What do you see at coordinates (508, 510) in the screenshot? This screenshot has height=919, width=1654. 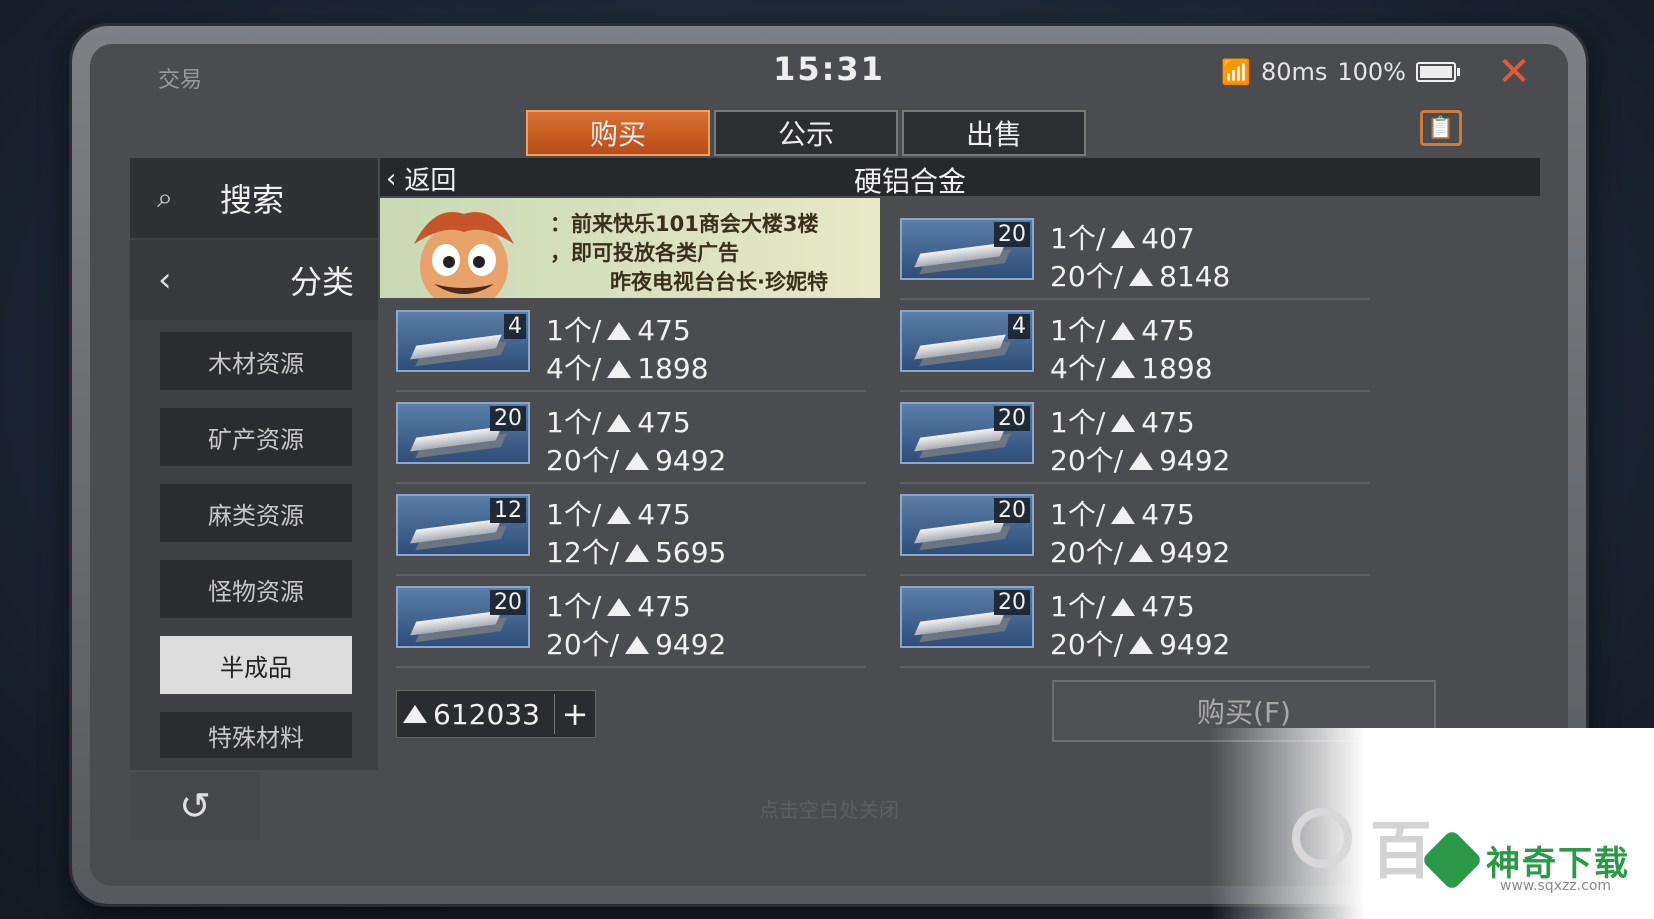 I see `stack-count: 12` at bounding box center [508, 510].